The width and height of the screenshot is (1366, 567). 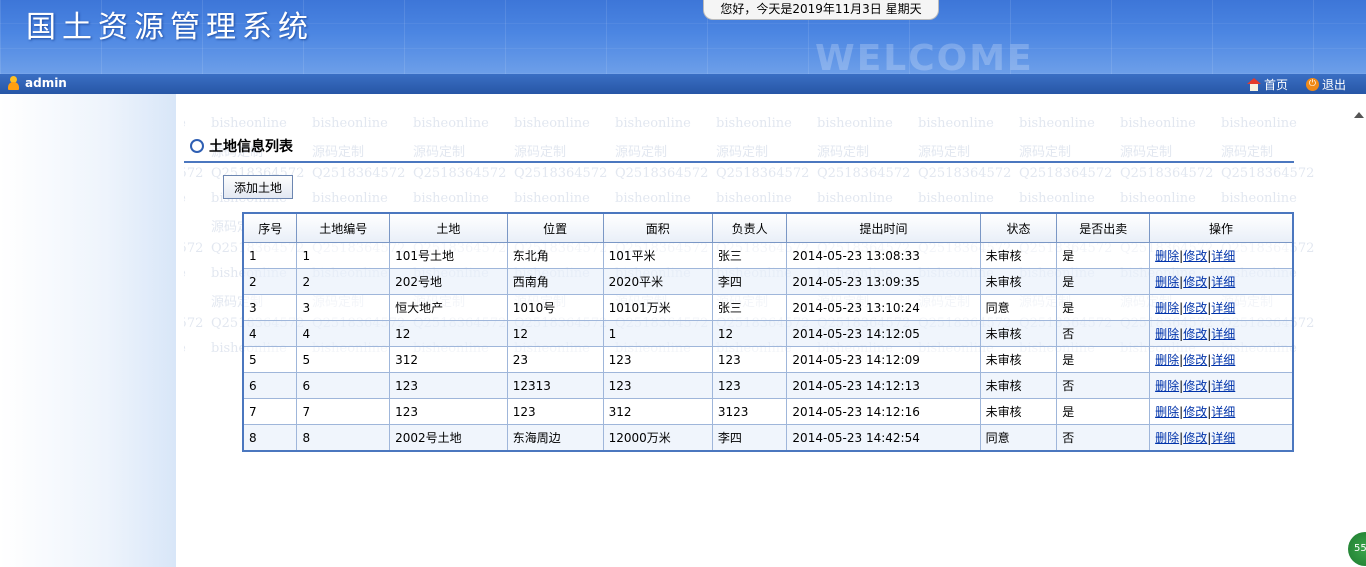 I want to click on column-header: 位置, so click(x=555, y=227).